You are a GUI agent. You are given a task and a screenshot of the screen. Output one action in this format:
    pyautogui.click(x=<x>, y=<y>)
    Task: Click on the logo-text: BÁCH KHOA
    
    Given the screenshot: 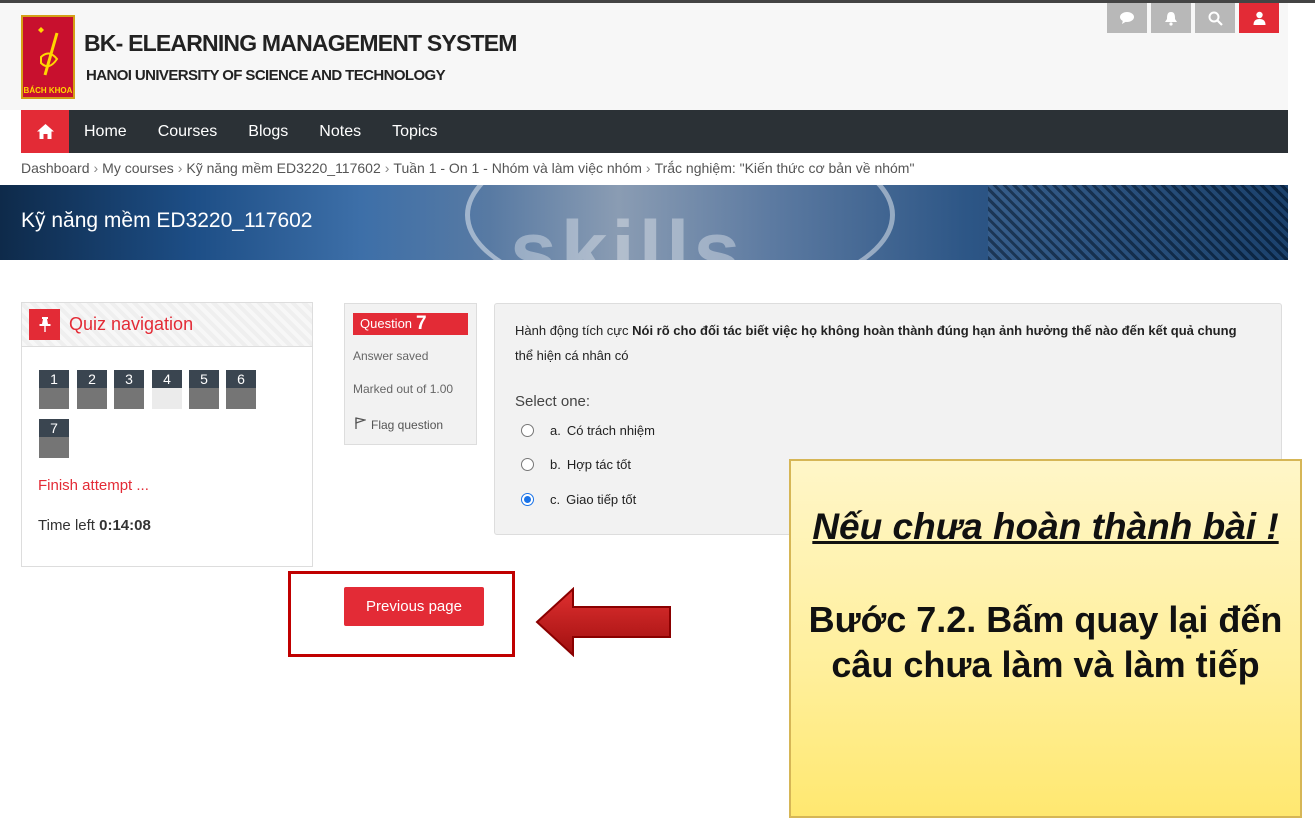 What is the action you would take?
    pyautogui.click(x=48, y=90)
    